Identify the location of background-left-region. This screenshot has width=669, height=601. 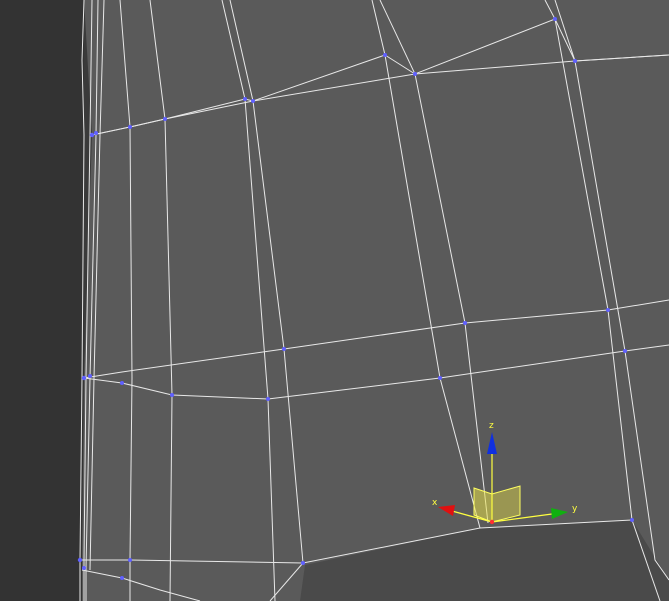
(42, 300).